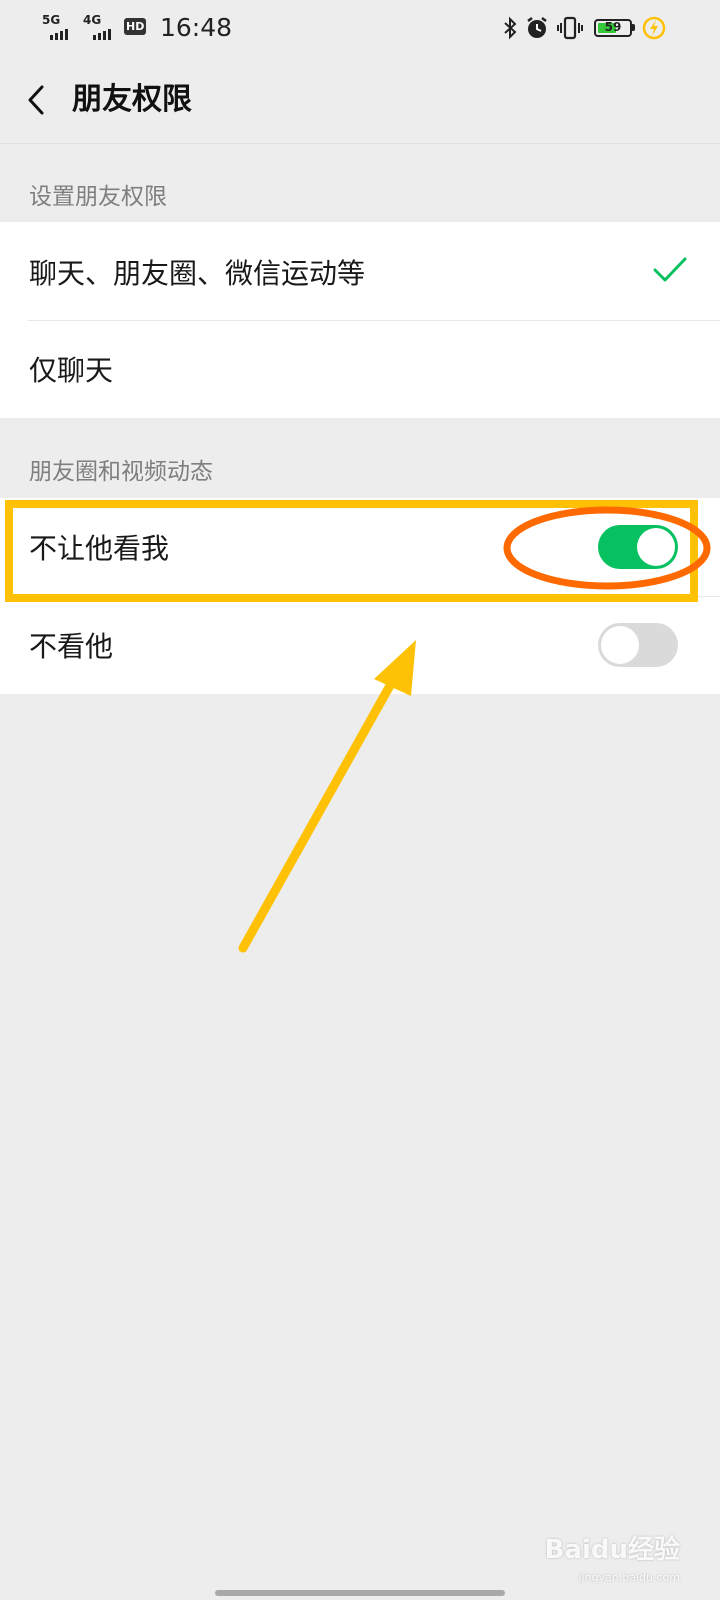 Image resolution: width=720 pixels, height=1600 pixels. Describe the element at coordinates (98, 197) in the screenshot. I see `section-label-permission: 设置朋友权限` at that location.